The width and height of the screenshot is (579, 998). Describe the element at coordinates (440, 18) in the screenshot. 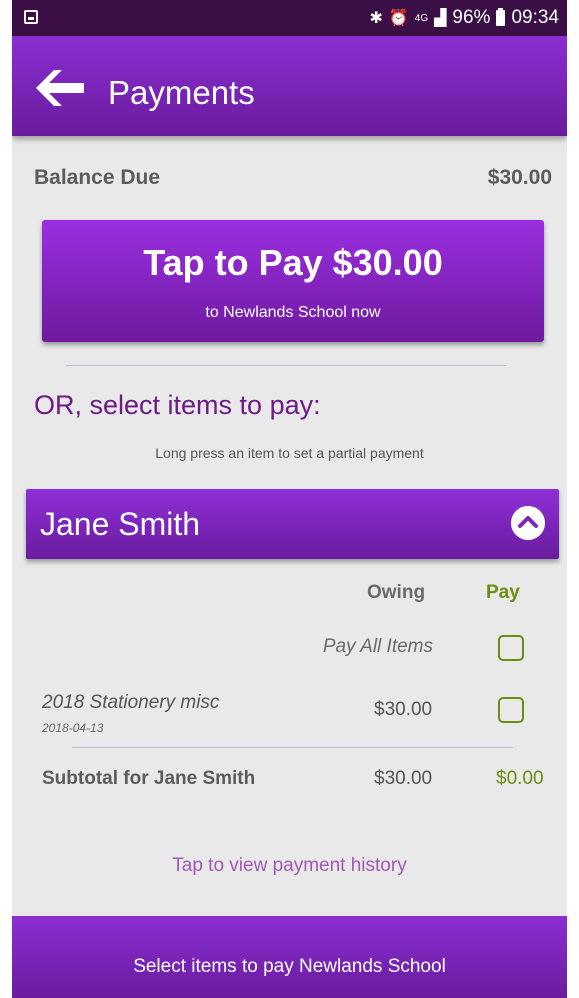

I see `signal-icon: ▟` at that location.